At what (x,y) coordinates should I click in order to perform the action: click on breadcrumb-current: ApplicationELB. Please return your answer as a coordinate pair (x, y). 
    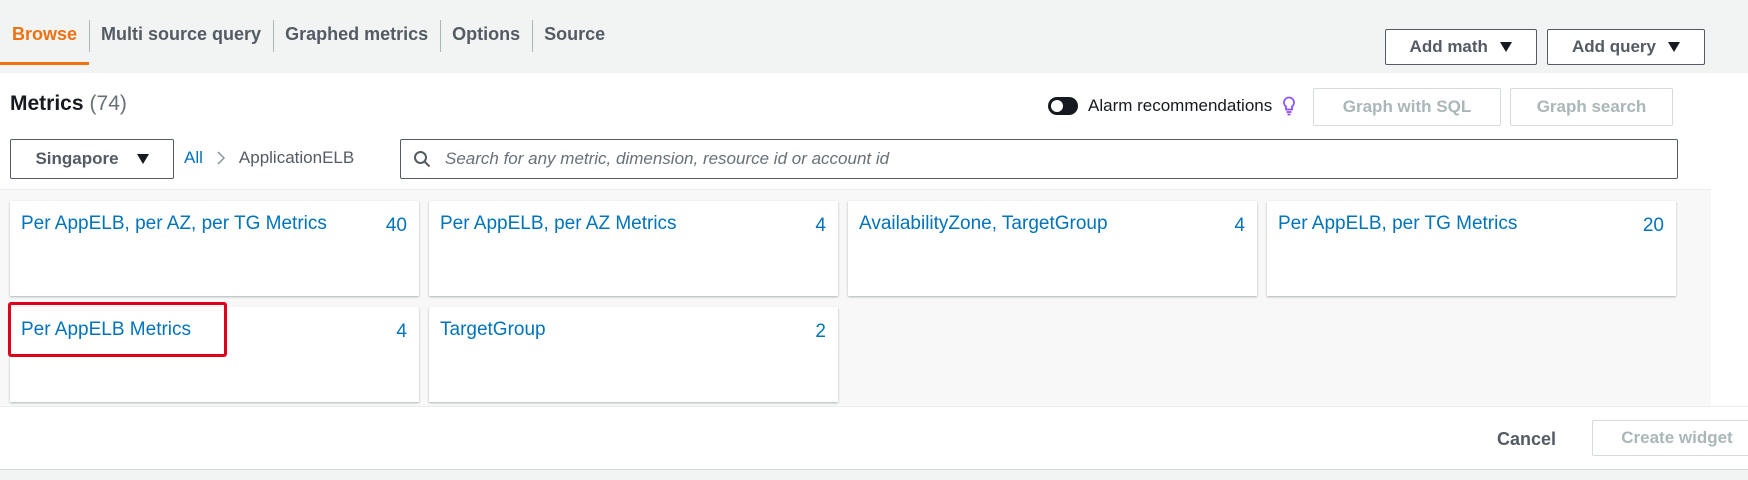
    Looking at the image, I should click on (296, 157).